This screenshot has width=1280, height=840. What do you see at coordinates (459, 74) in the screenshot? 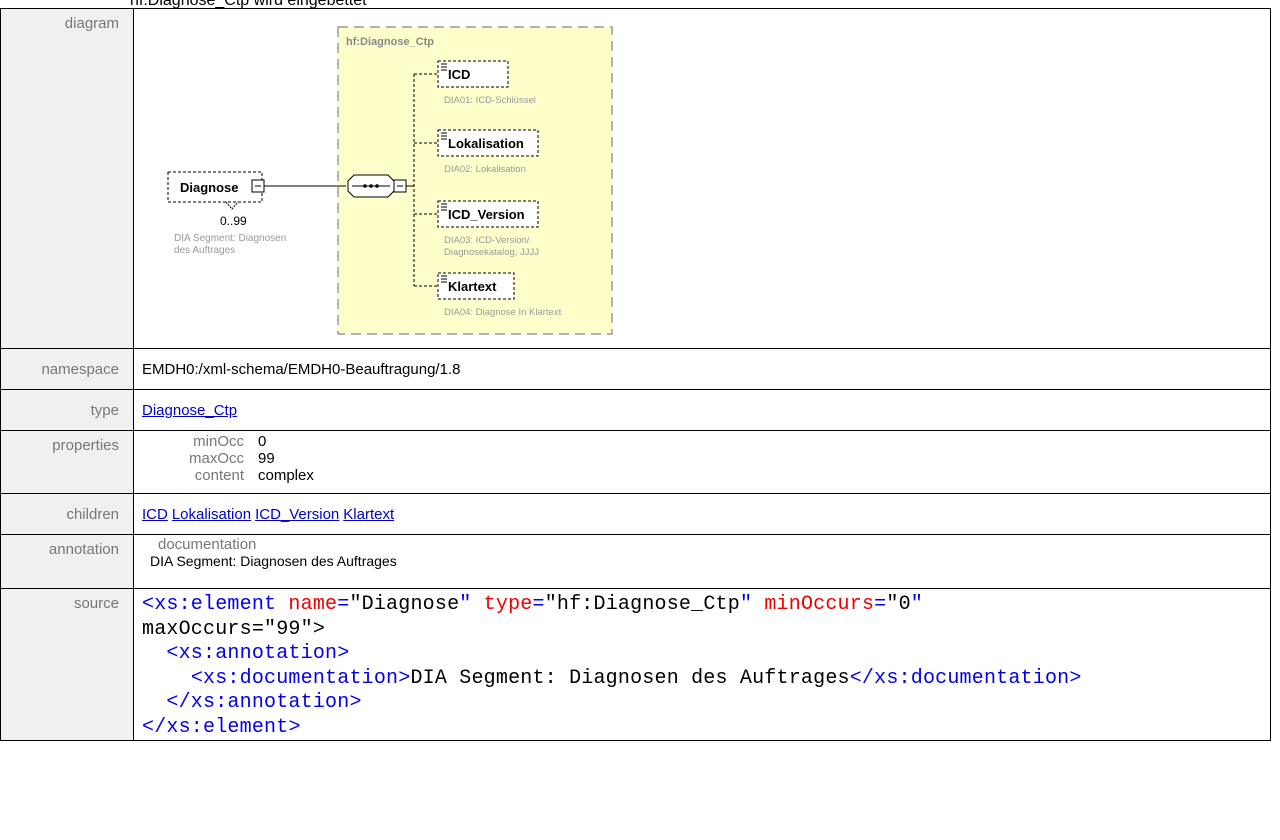
I see `child-name: ICD` at bounding box center [459, 74].